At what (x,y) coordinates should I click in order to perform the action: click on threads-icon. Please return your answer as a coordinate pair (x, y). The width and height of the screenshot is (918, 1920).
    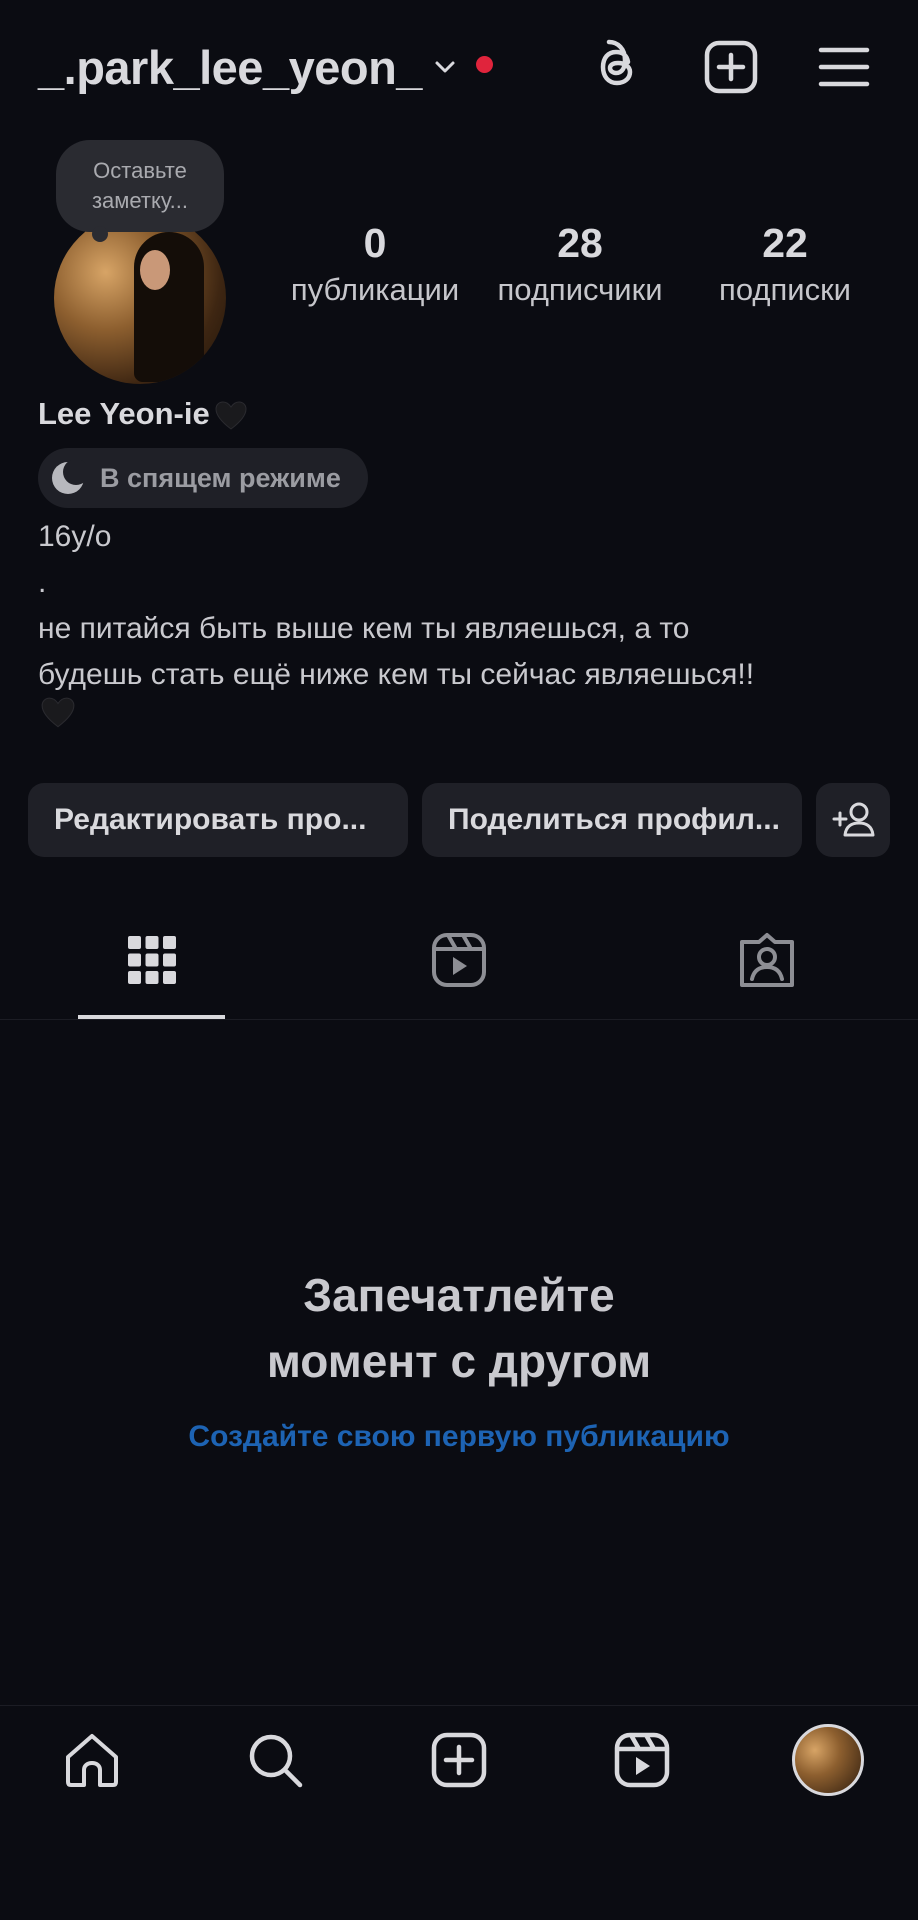
    Looking at the image, I should click on (618, 67).